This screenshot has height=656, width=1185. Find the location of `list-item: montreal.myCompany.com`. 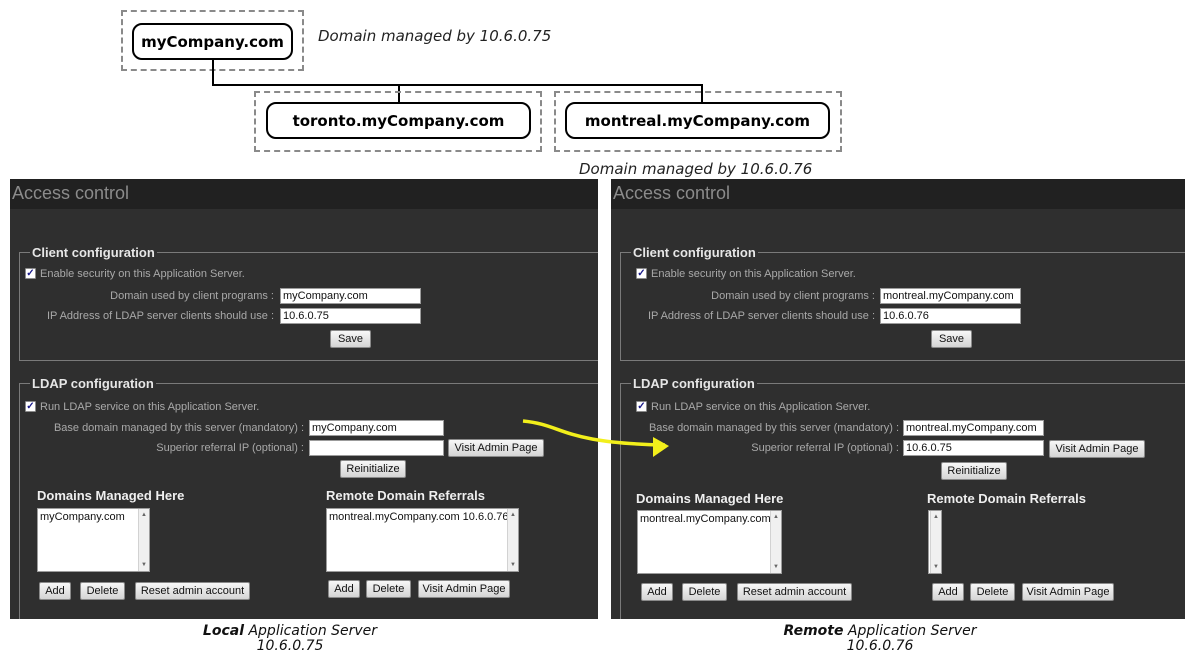

list-item: montreal.myCompany.com is located at coordinates (710, 519).